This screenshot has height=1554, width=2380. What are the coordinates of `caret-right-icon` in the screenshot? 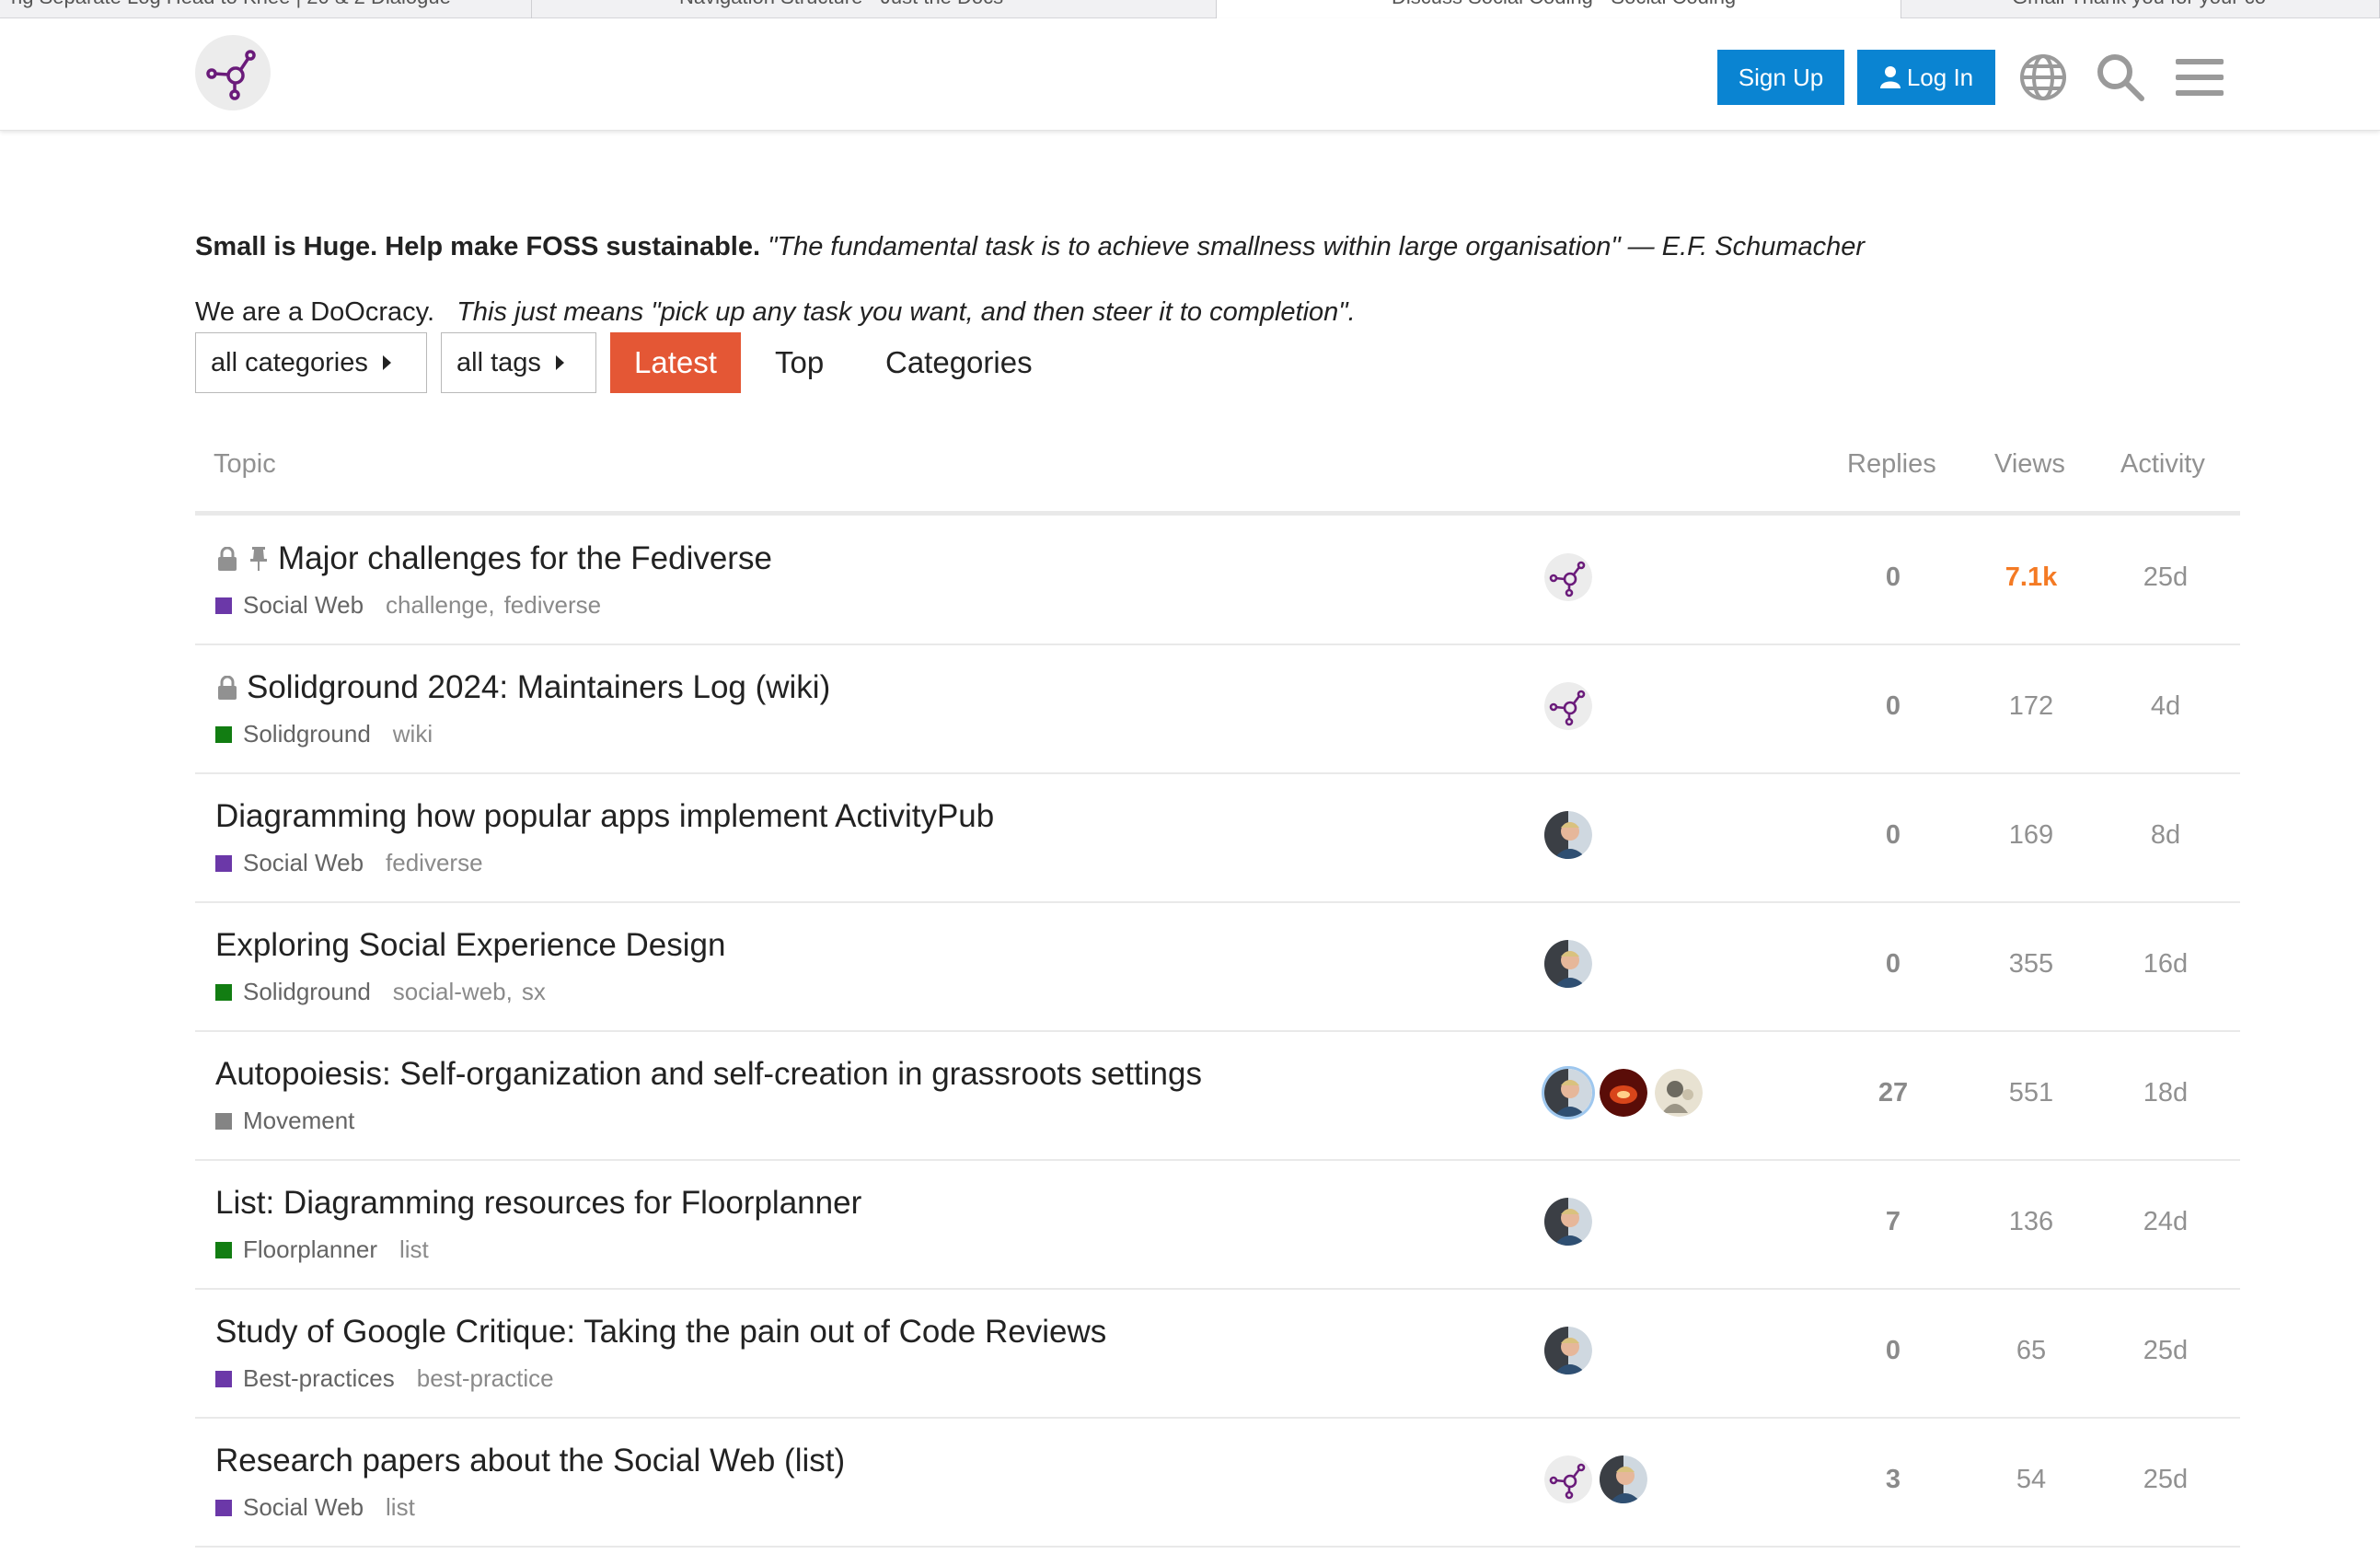 It's located at (386, 362).